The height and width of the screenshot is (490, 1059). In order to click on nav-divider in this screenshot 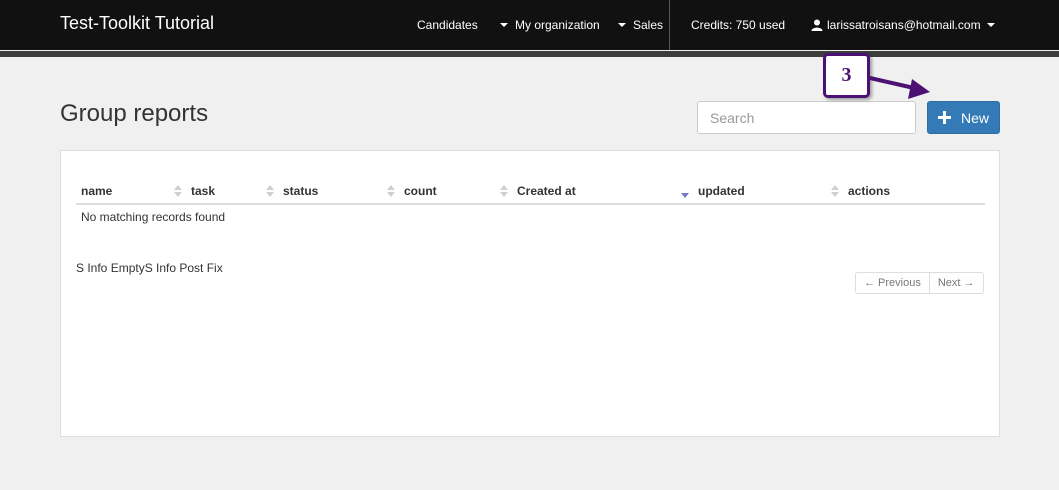, I will do `click(669, 25)`.